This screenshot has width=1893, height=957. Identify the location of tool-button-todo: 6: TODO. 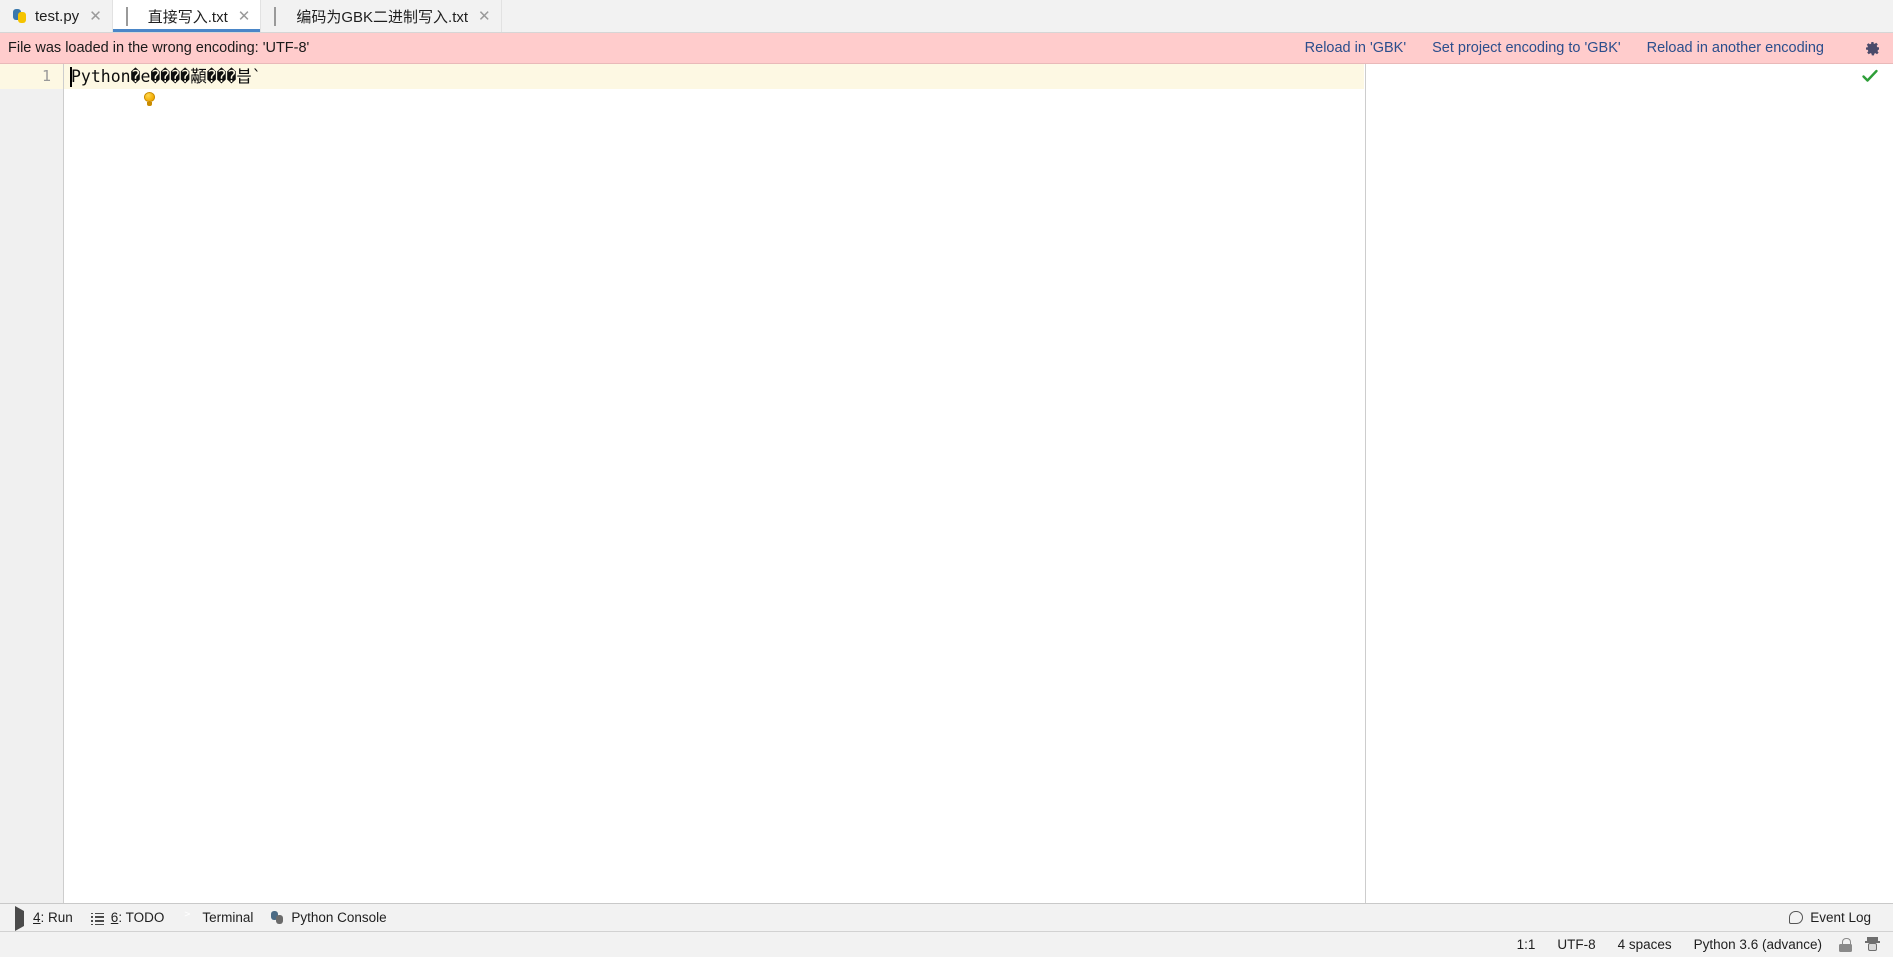
(132, 918).